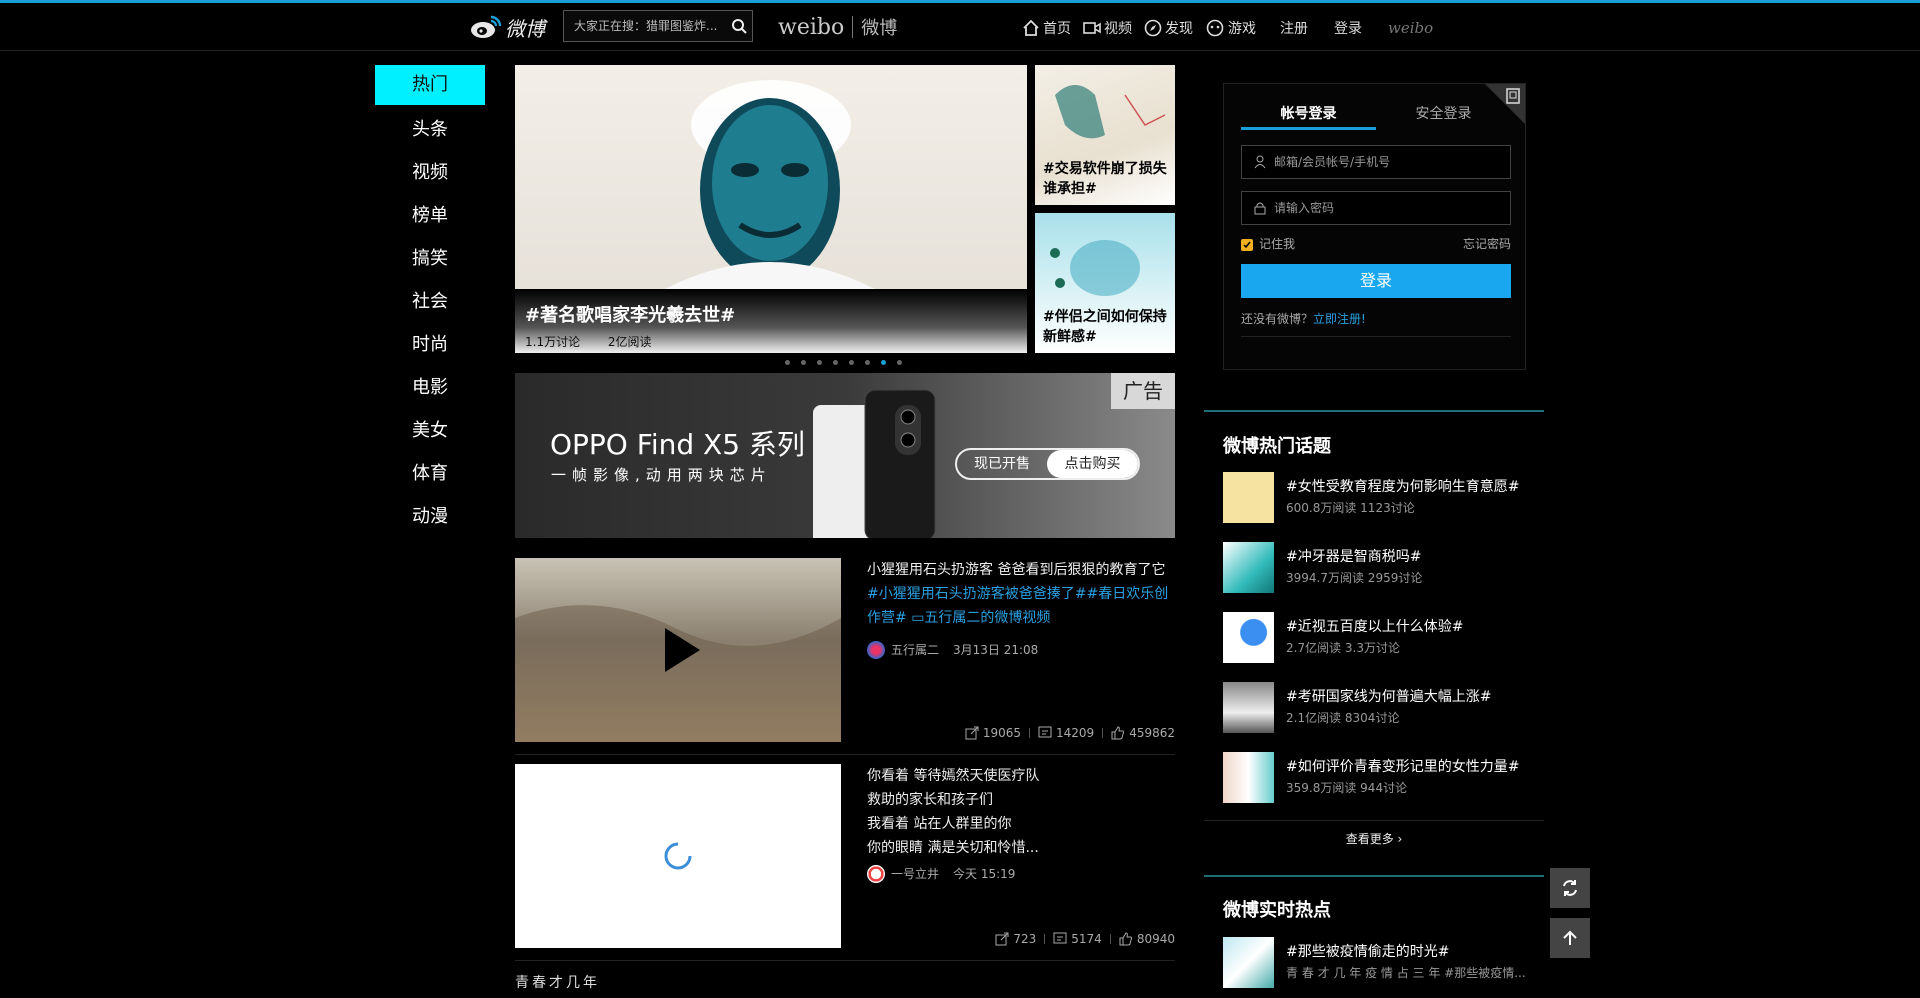  Describe the element at coordinates (1268, 243) in the screenshot. I see `remember-option: 记住我` at that location.